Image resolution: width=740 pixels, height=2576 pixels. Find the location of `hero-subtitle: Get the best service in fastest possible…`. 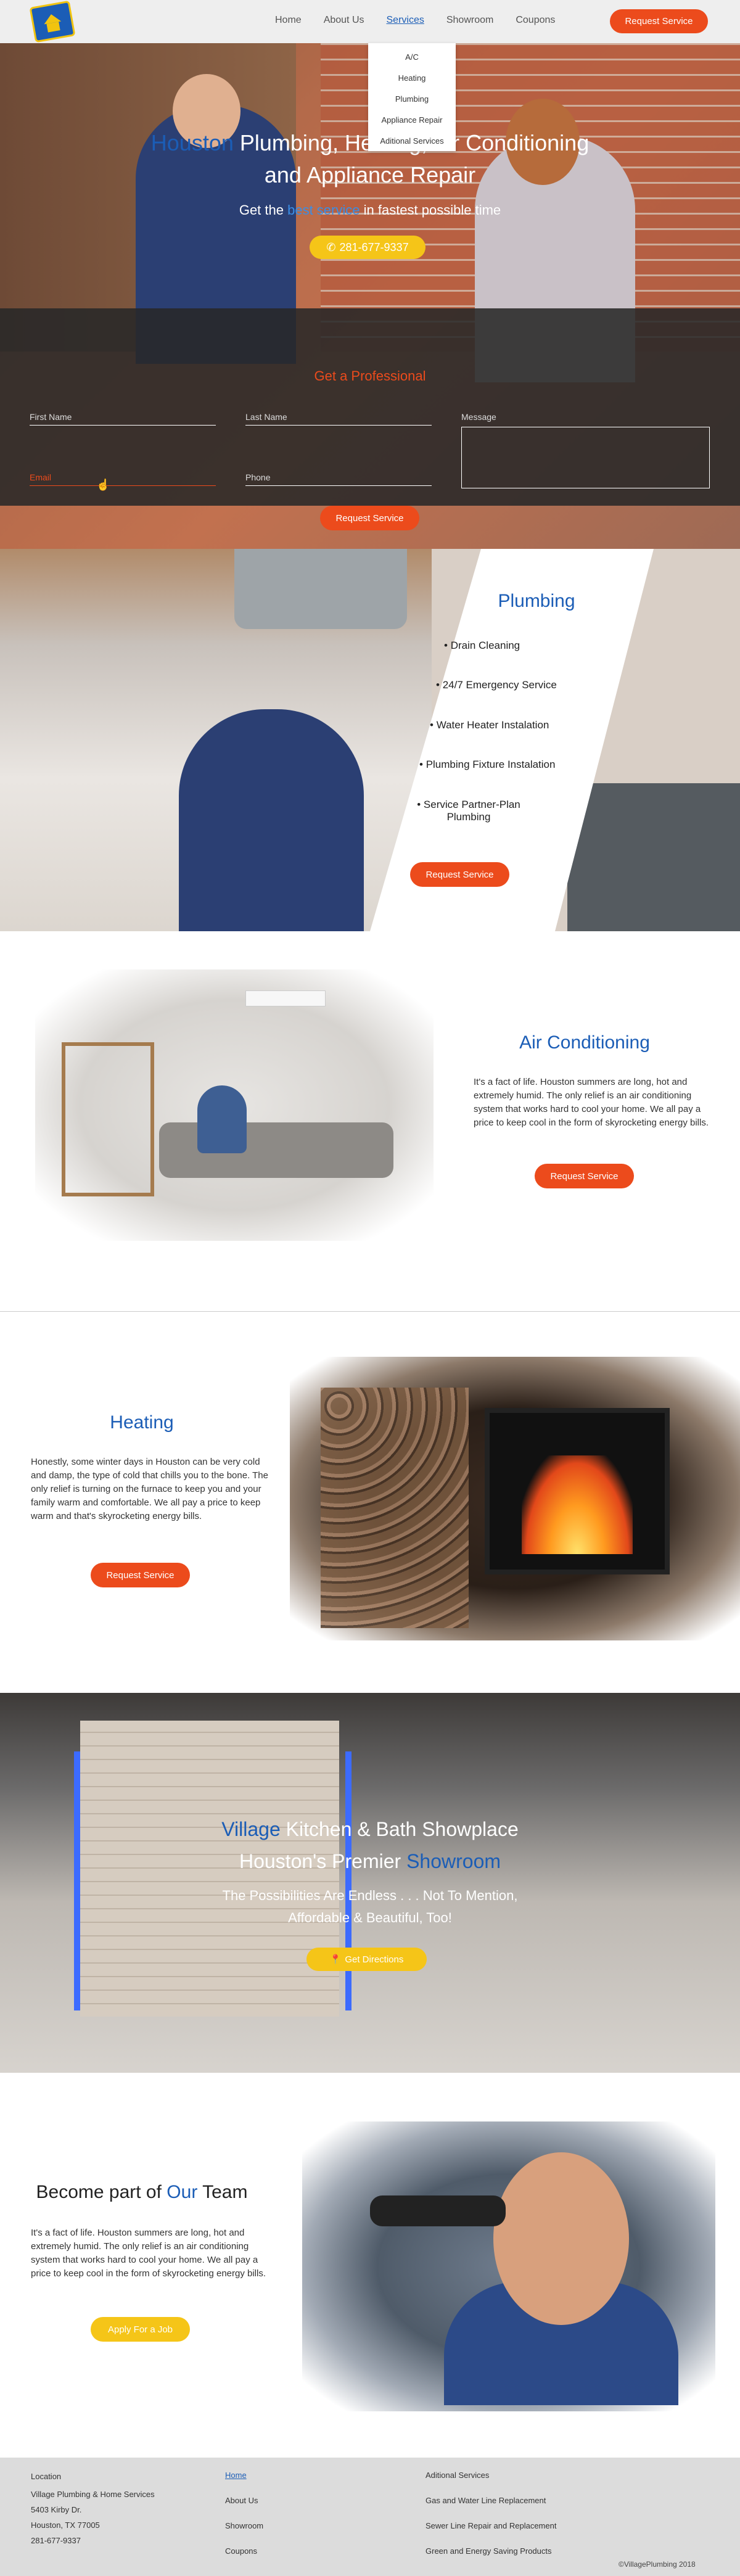

hero-subtitle: Get the best service in fastest possible… is located at coordinates (370, 210).